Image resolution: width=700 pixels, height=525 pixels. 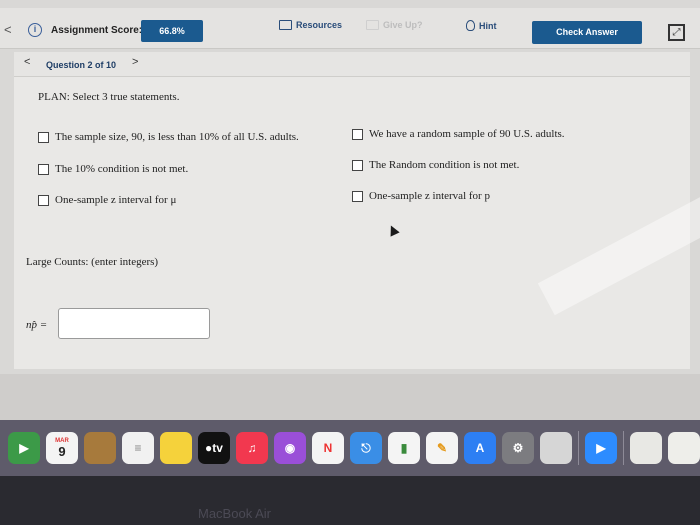 What do you see at coordinates (214, 448) in the screenshot?
I see `apple-tv-icon: ●tv` at bounding box center [214, 448].